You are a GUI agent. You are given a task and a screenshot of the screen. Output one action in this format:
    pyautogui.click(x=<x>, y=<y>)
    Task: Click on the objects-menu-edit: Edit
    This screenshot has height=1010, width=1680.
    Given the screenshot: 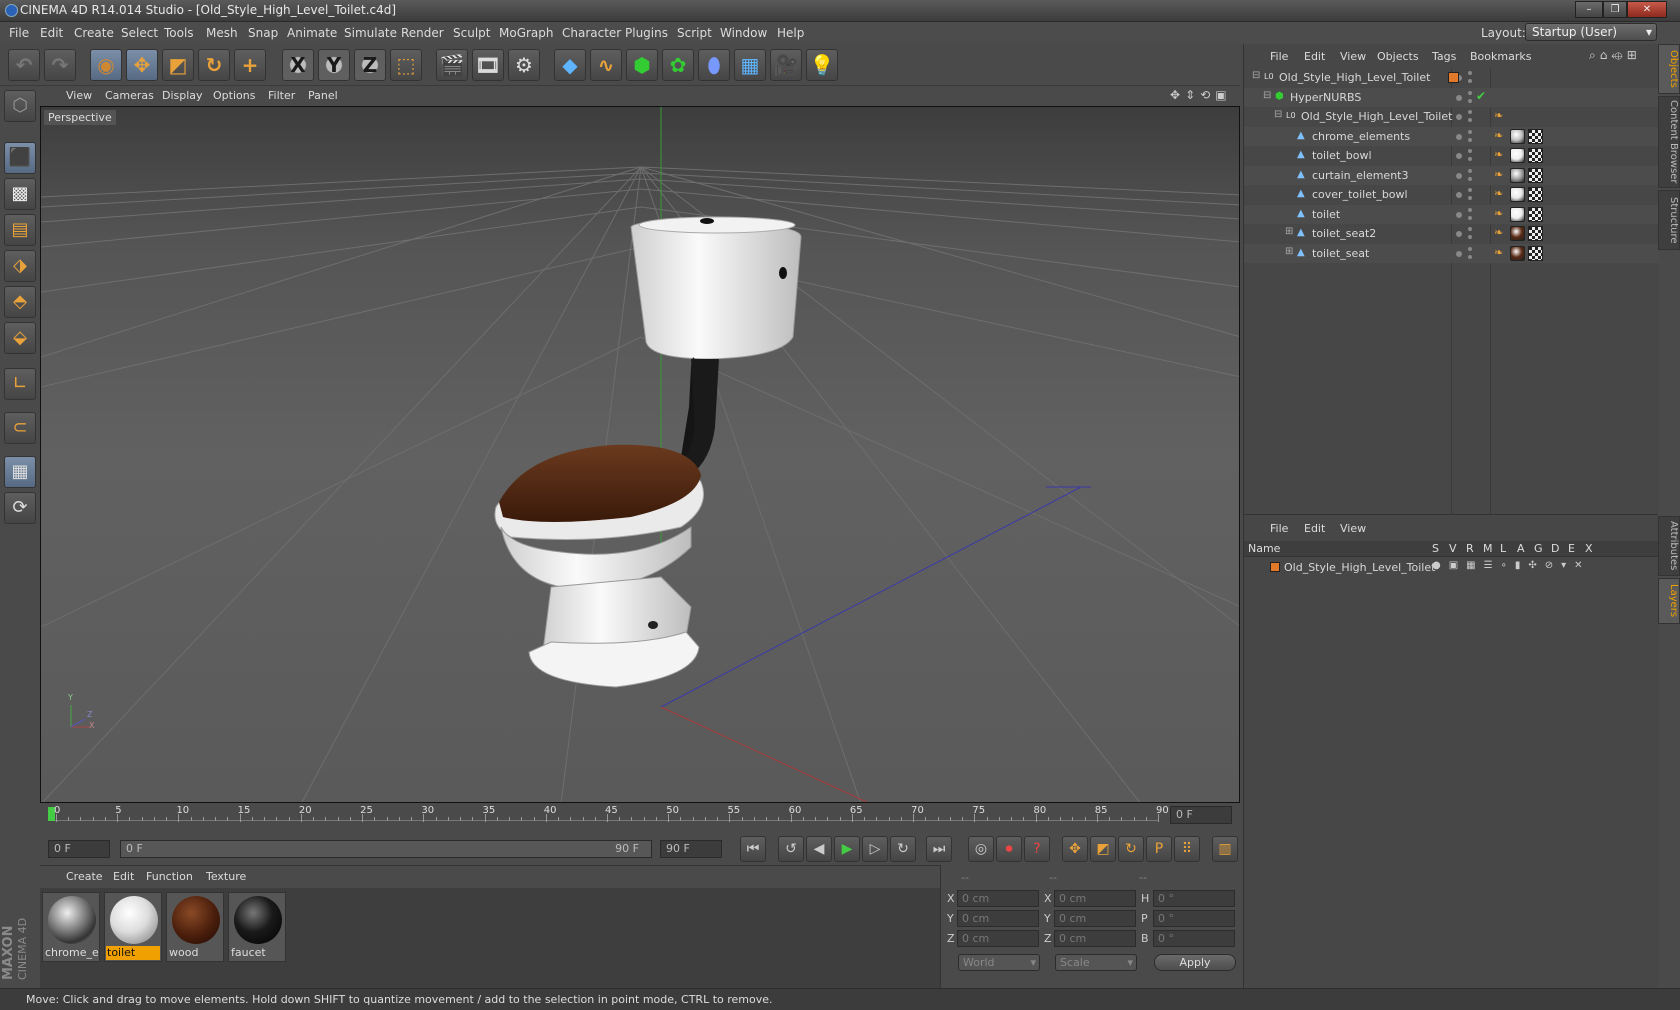 What is the action you would take?
    pyautogui.click(x=1314, y=56)
    